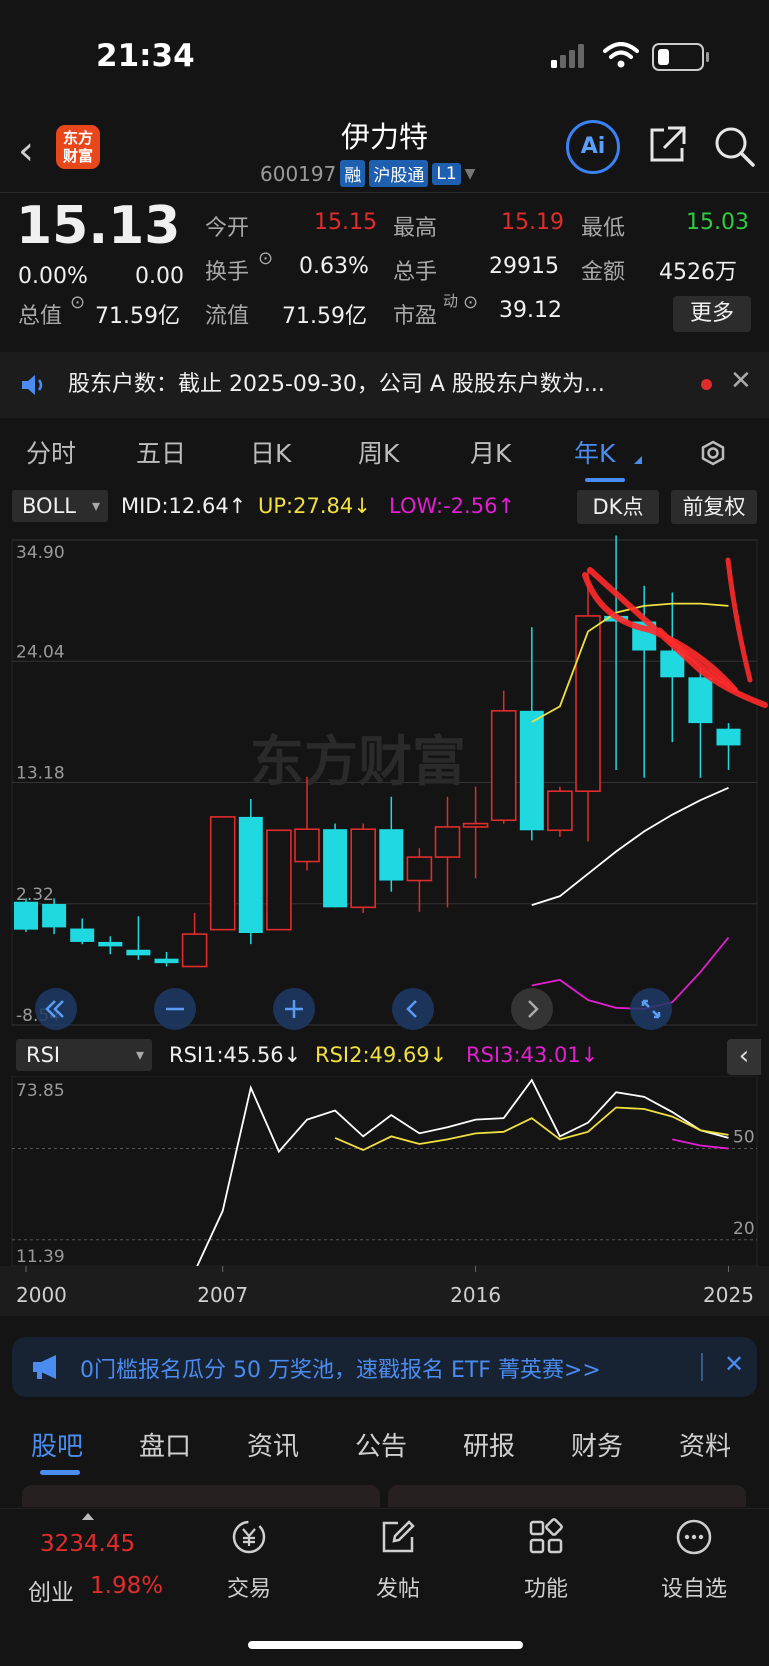 This screenshot has width=769, height=1666. Describe the element at coordinates (358, 761) in the screenshot. I see `watermark-logo: 东方财富` at that location.